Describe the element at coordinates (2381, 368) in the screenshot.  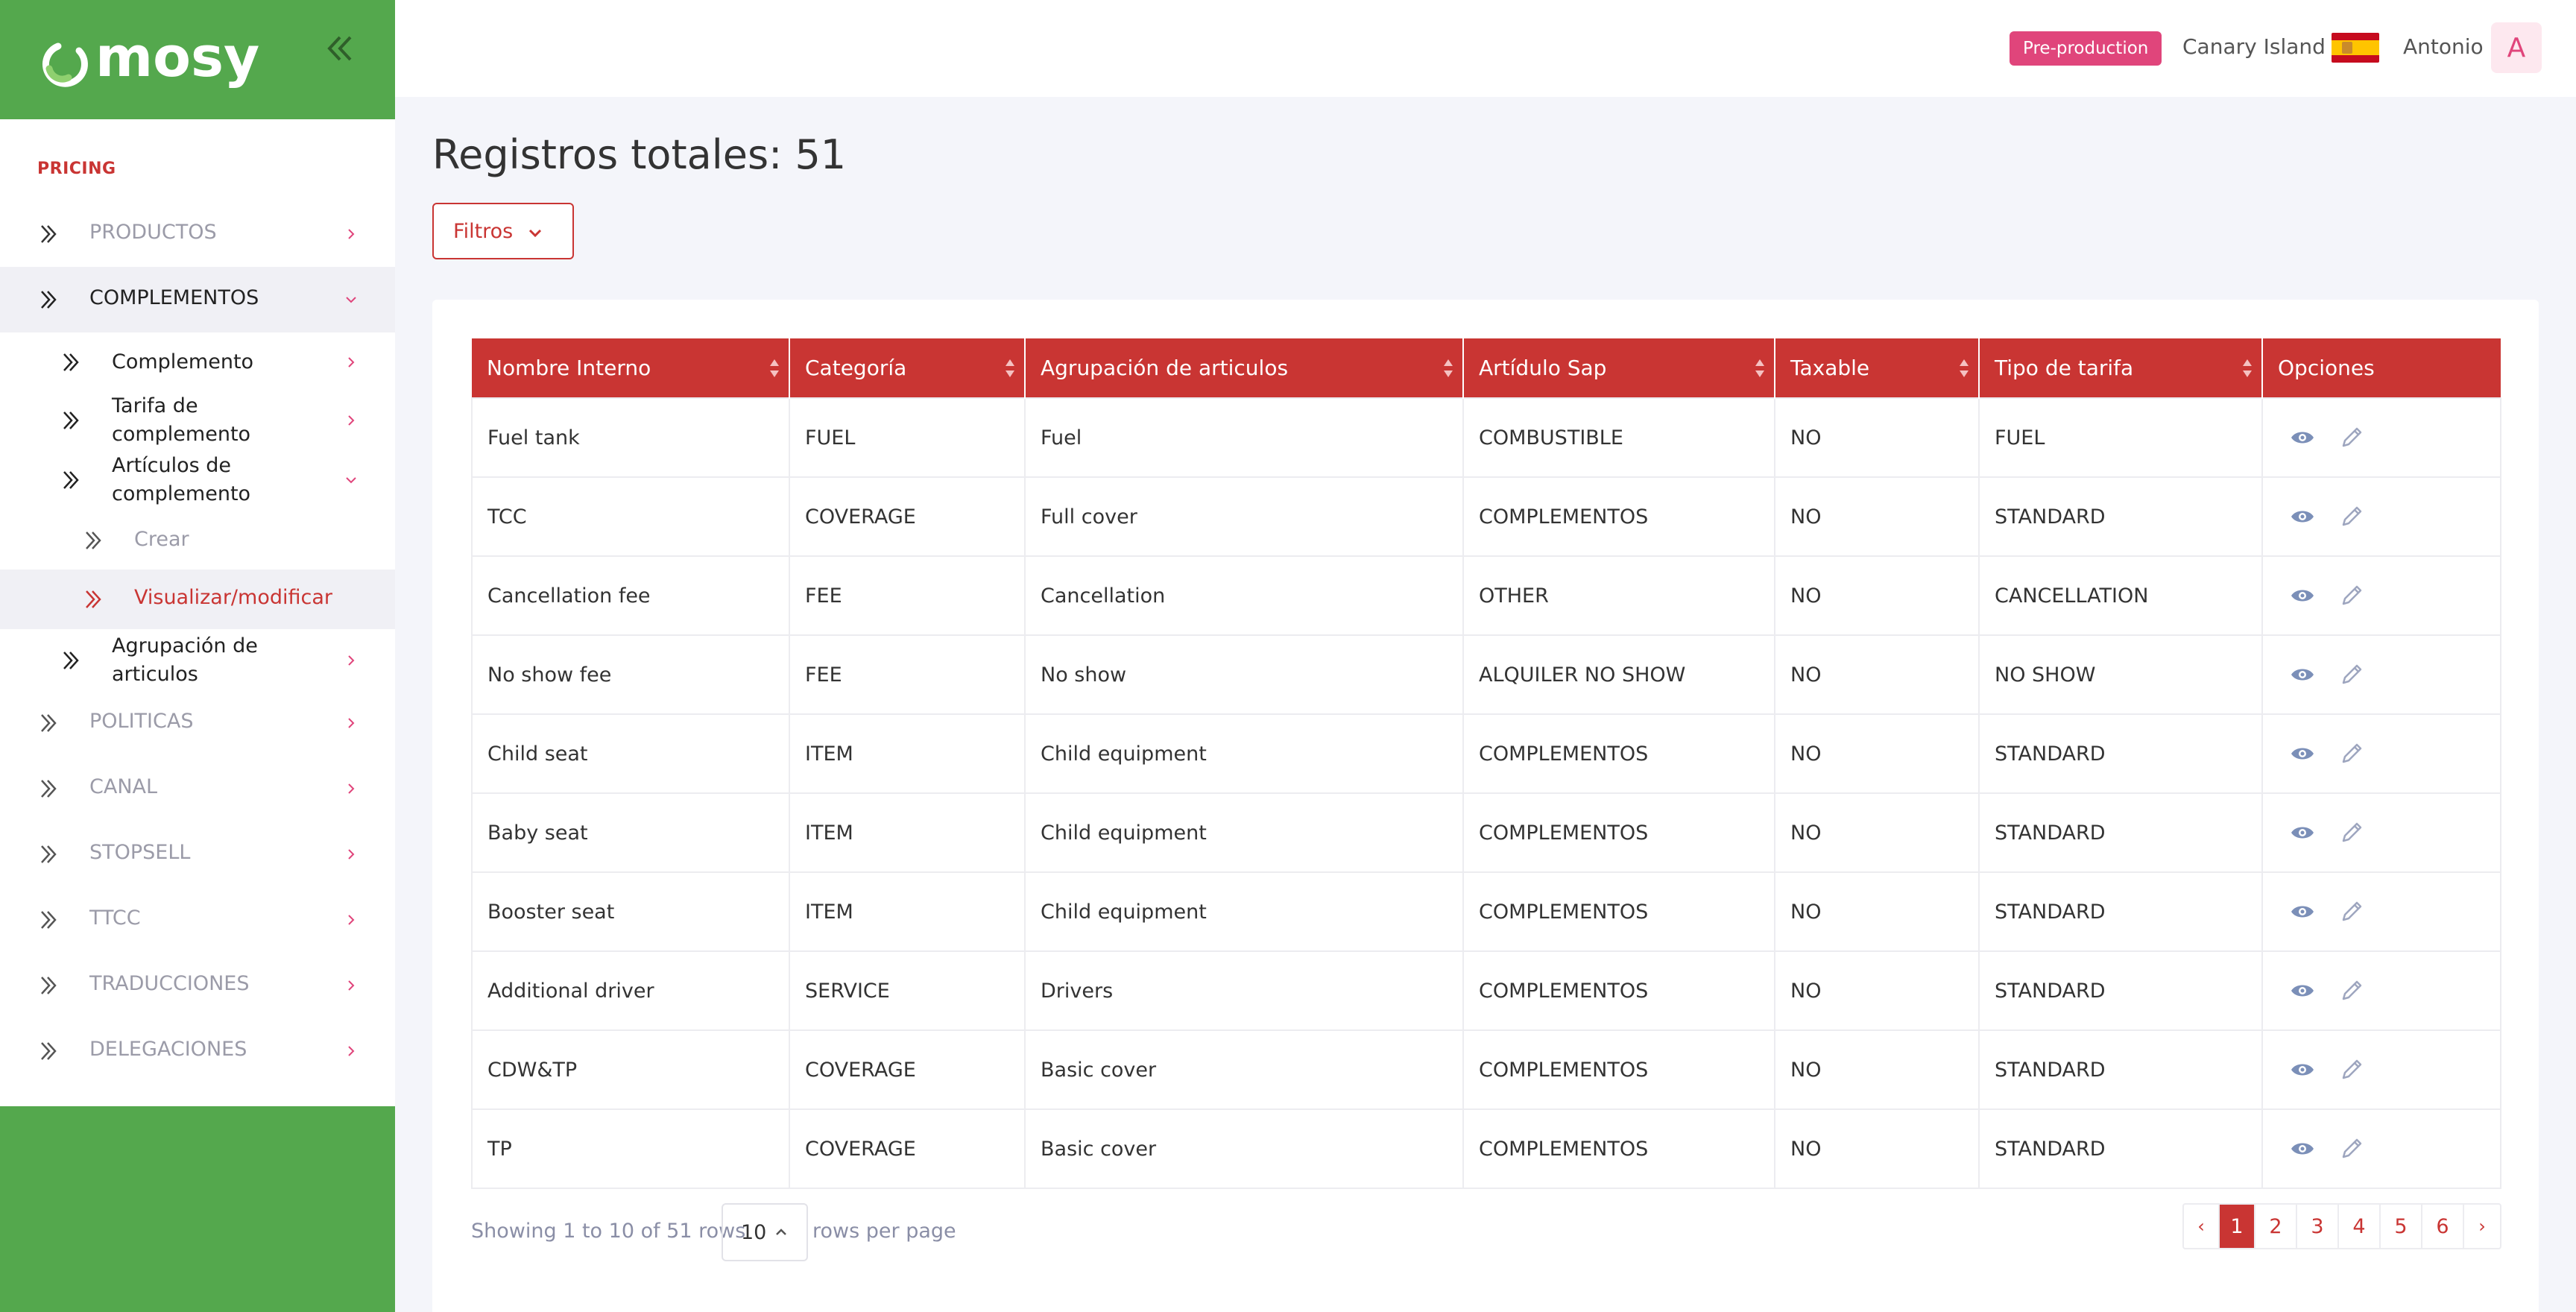
I see `column-header-opciones: Opciones` at that location.